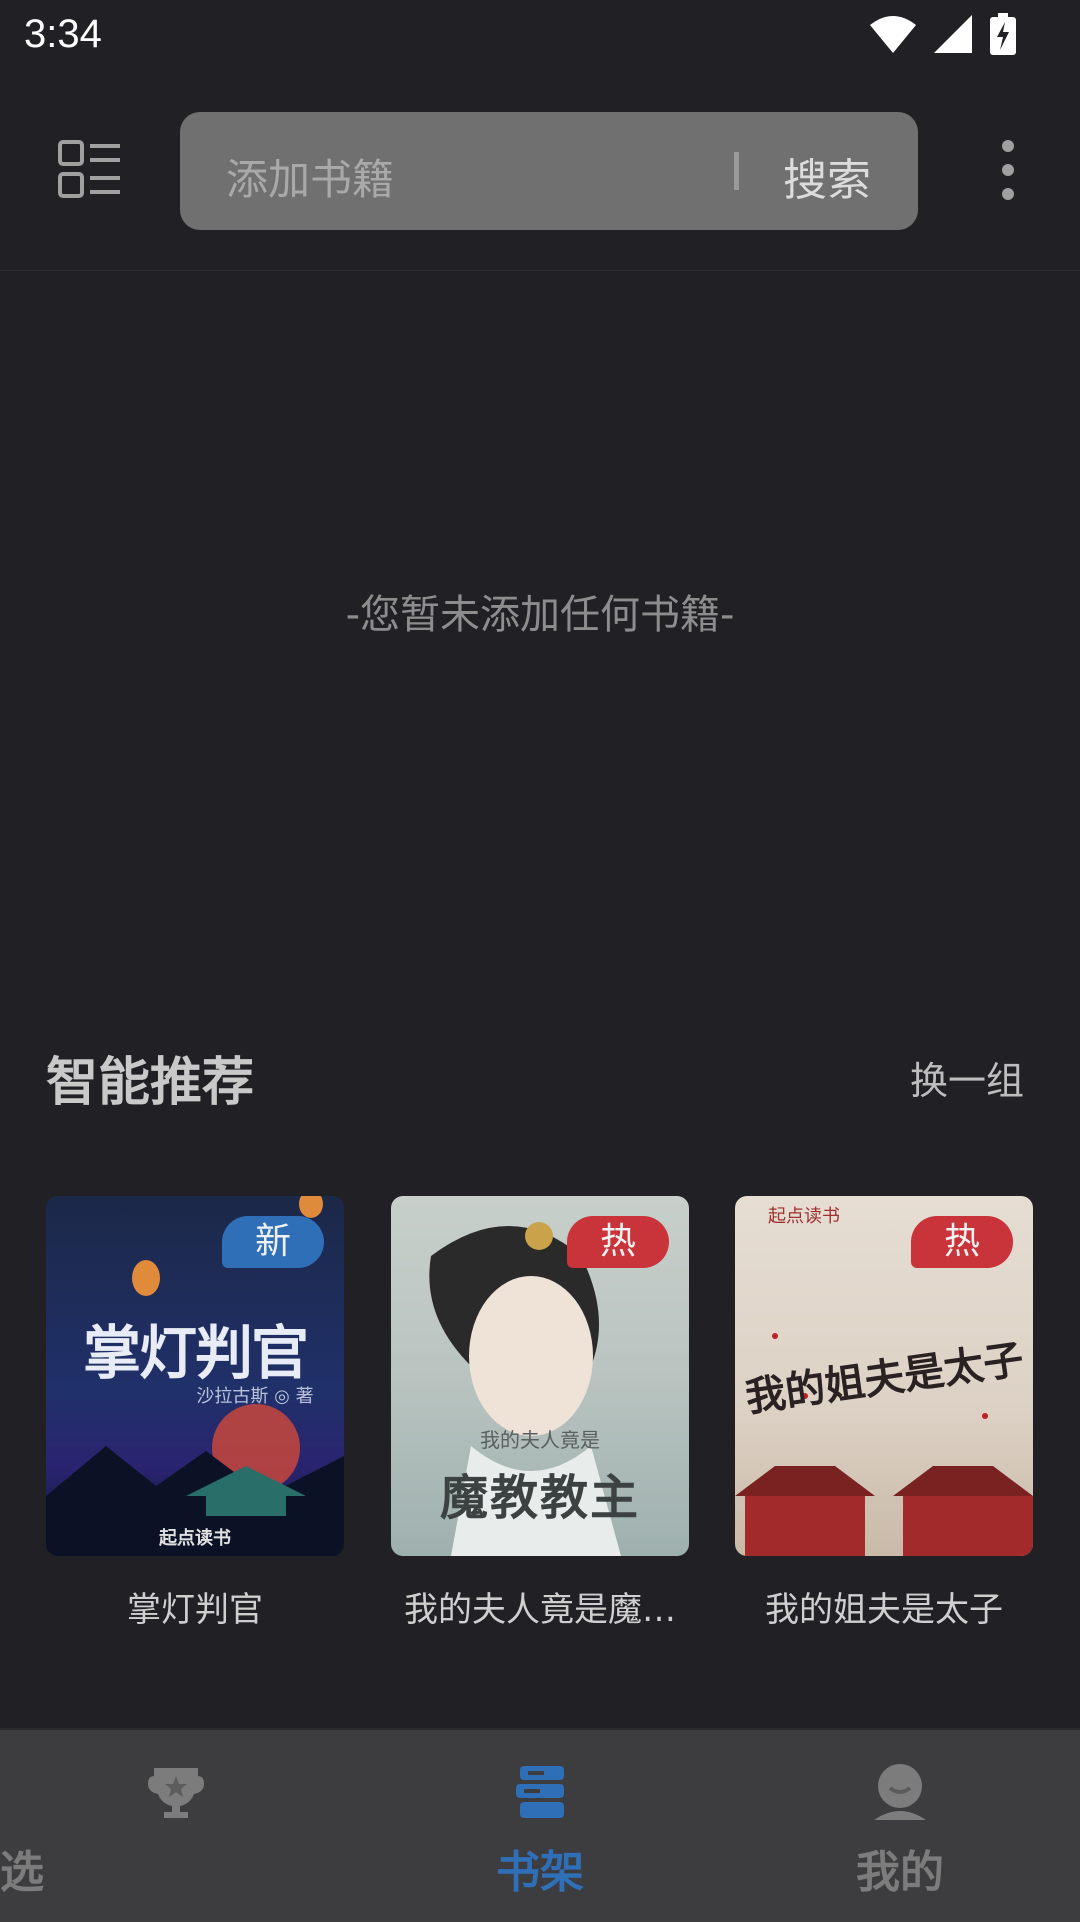 The image size is (1080, 1922). Describe the element at coordinates (736, 171) in the screenshot. I see `search-divider` at that location.